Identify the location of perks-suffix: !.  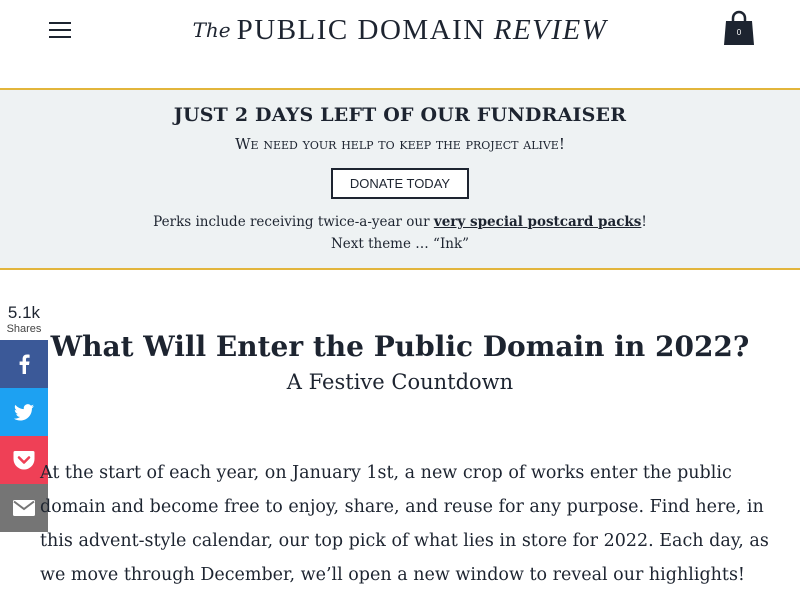
(644, 222).